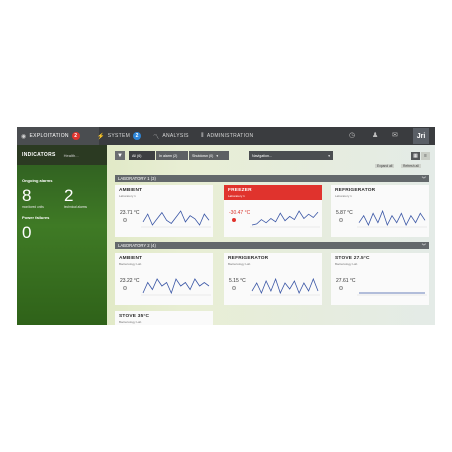 The width and height of the screenshot is (452, 452). Describe the element at coordinates (352, 258) in the screenshot. I see `card-title: STOVE 27.5°C` at that location.